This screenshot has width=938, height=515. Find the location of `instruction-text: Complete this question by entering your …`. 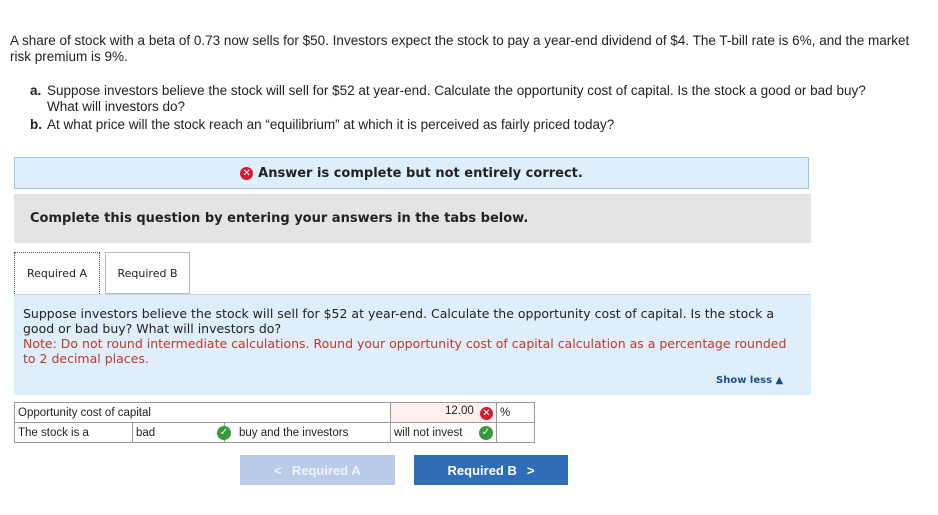

instruction-text: Complete this question by entering your … is located at coordinates (279, 218).